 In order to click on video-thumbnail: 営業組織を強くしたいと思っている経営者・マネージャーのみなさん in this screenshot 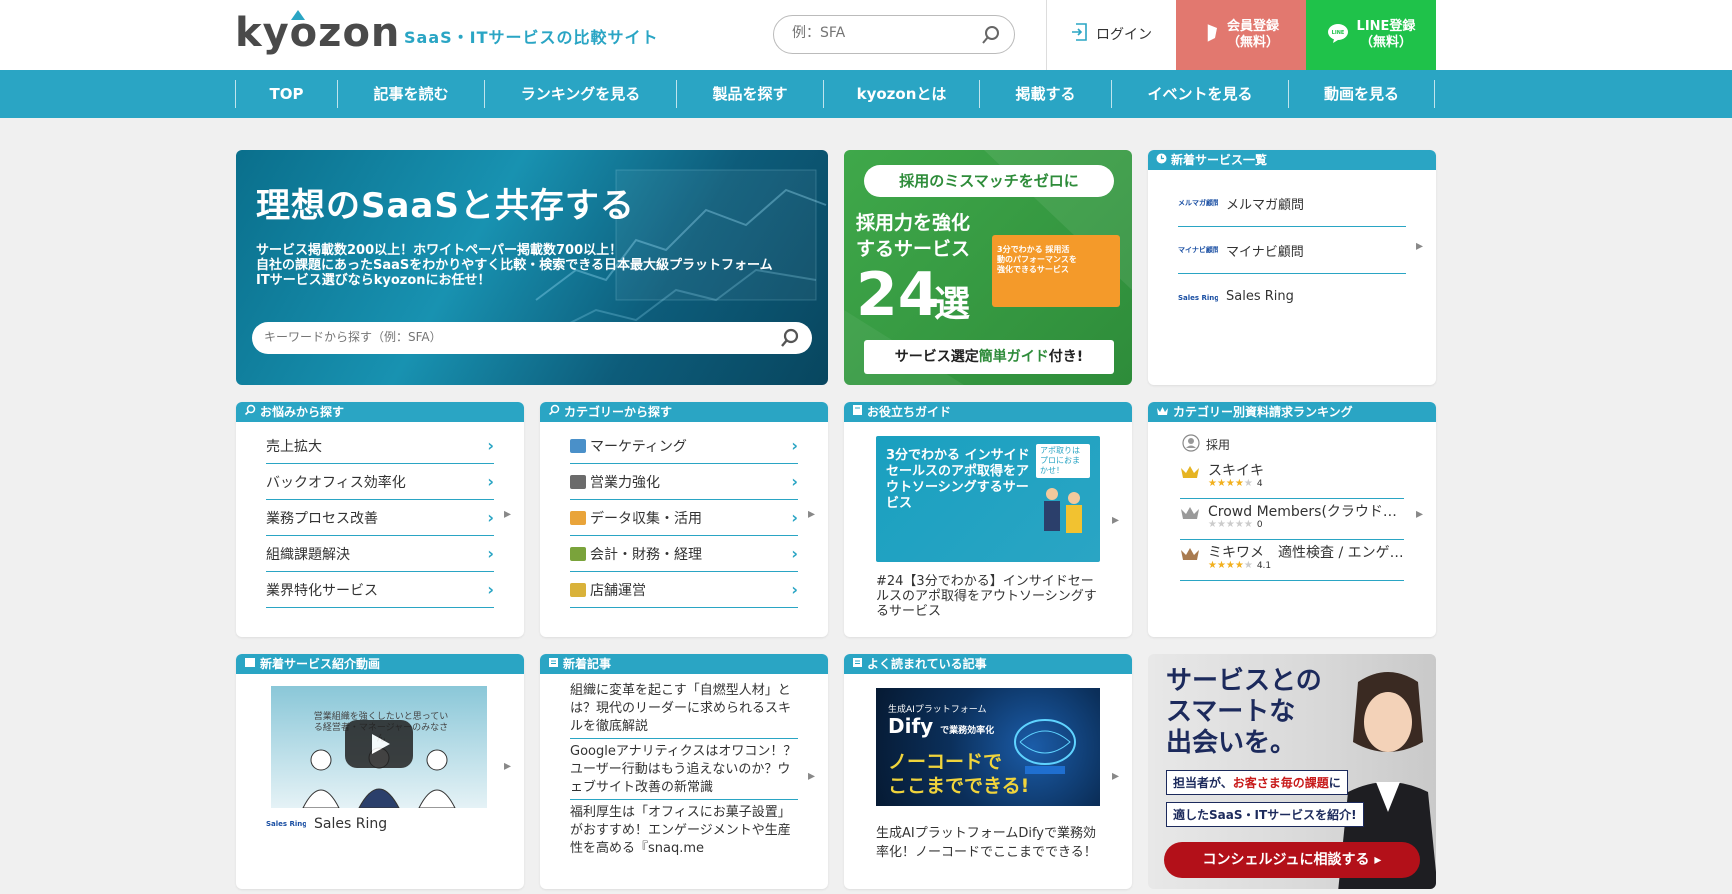, I will do `click(379, 747)`.